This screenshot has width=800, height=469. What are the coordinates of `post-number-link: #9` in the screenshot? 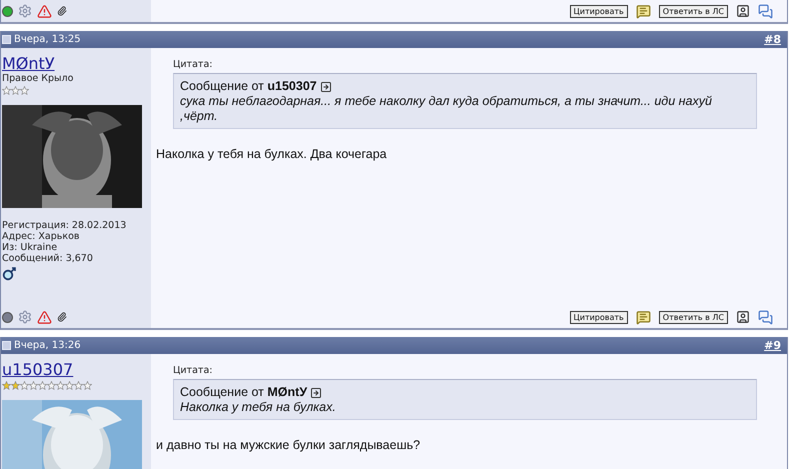 It's located at (772, 345).